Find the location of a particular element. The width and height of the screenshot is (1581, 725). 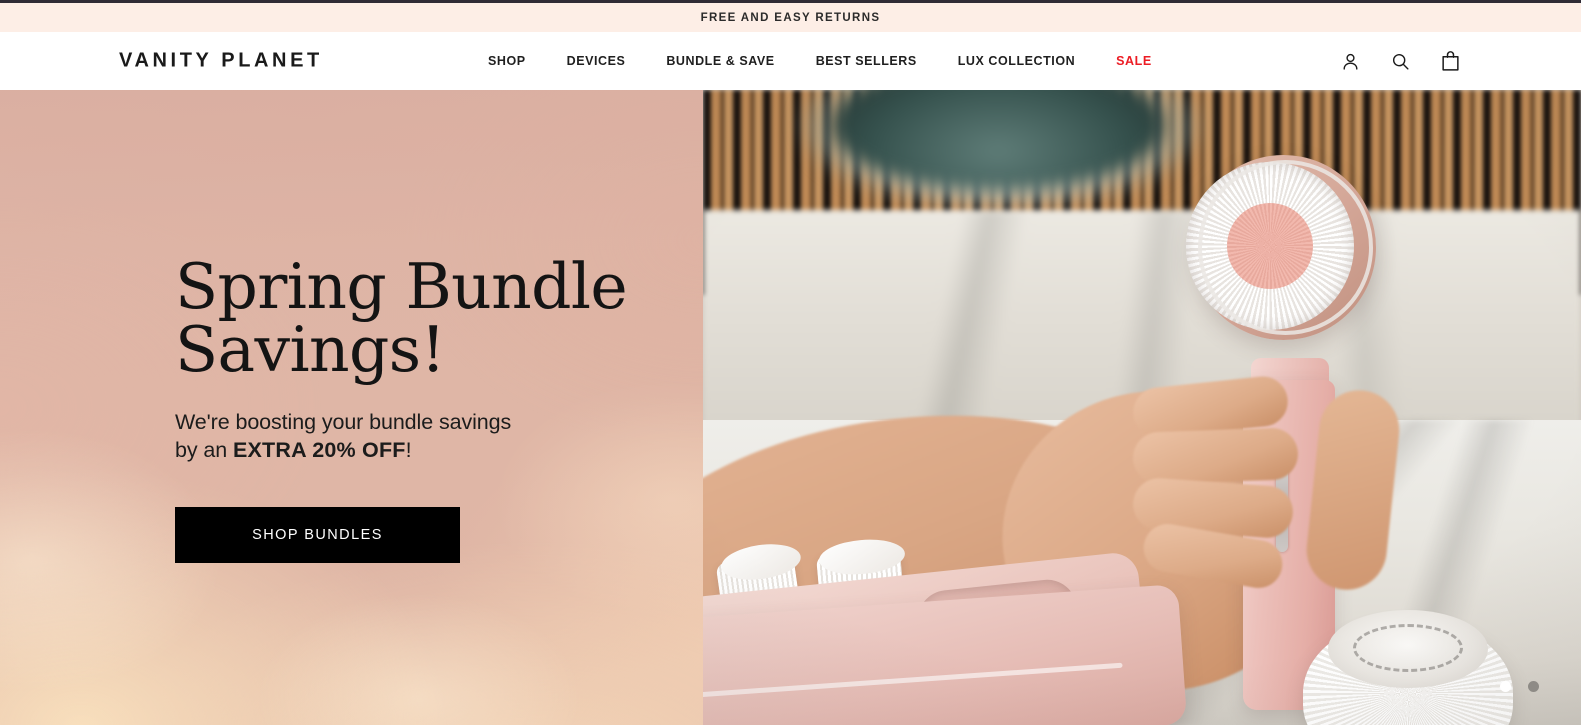

hero-heading: Spring Bundle Savings! is located at coordinates (425, 318).